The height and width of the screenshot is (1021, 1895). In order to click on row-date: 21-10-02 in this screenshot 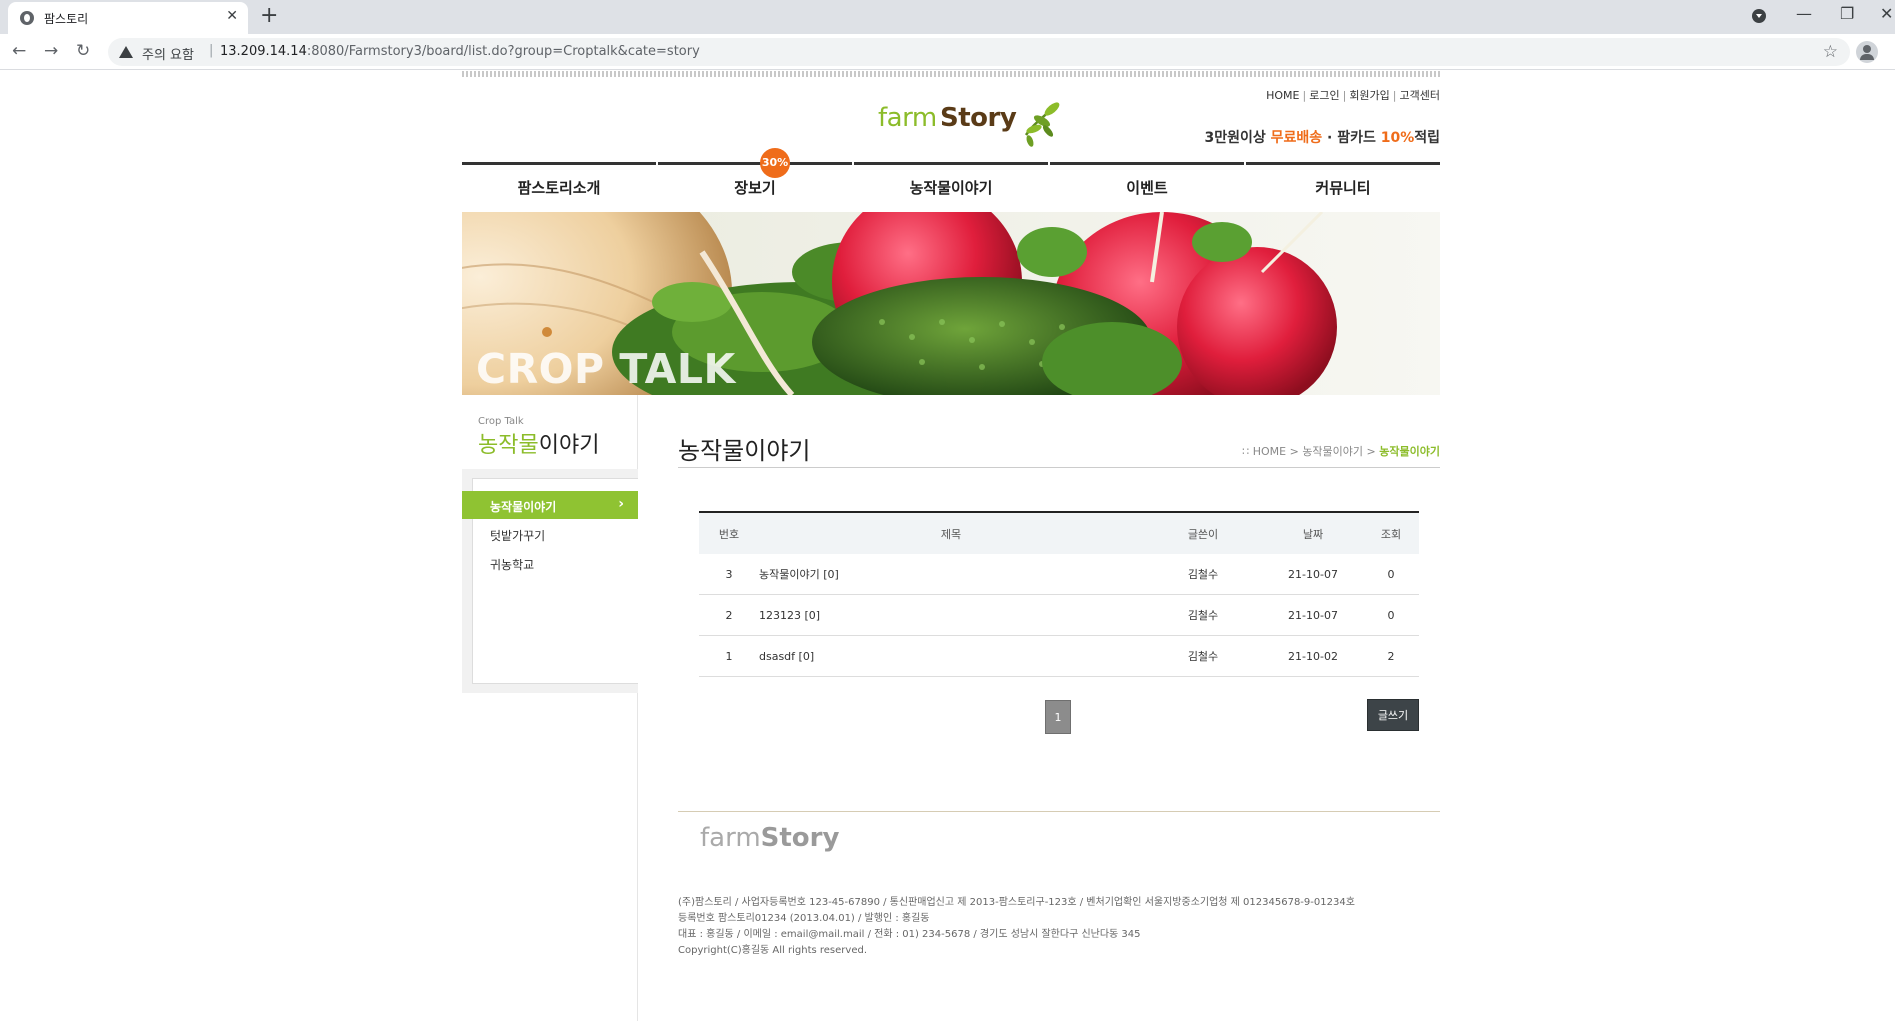, I will do `click(1313, 656)`.